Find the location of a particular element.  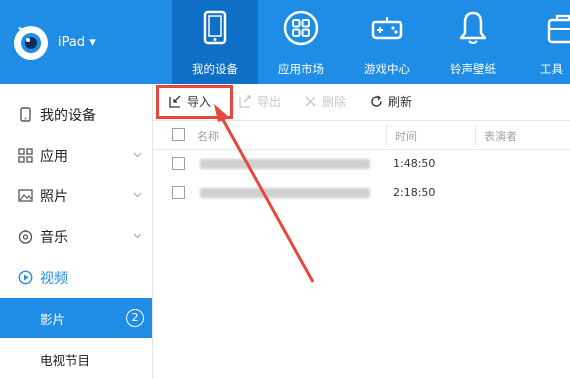

export-icon is located at coordinates (245, 101).